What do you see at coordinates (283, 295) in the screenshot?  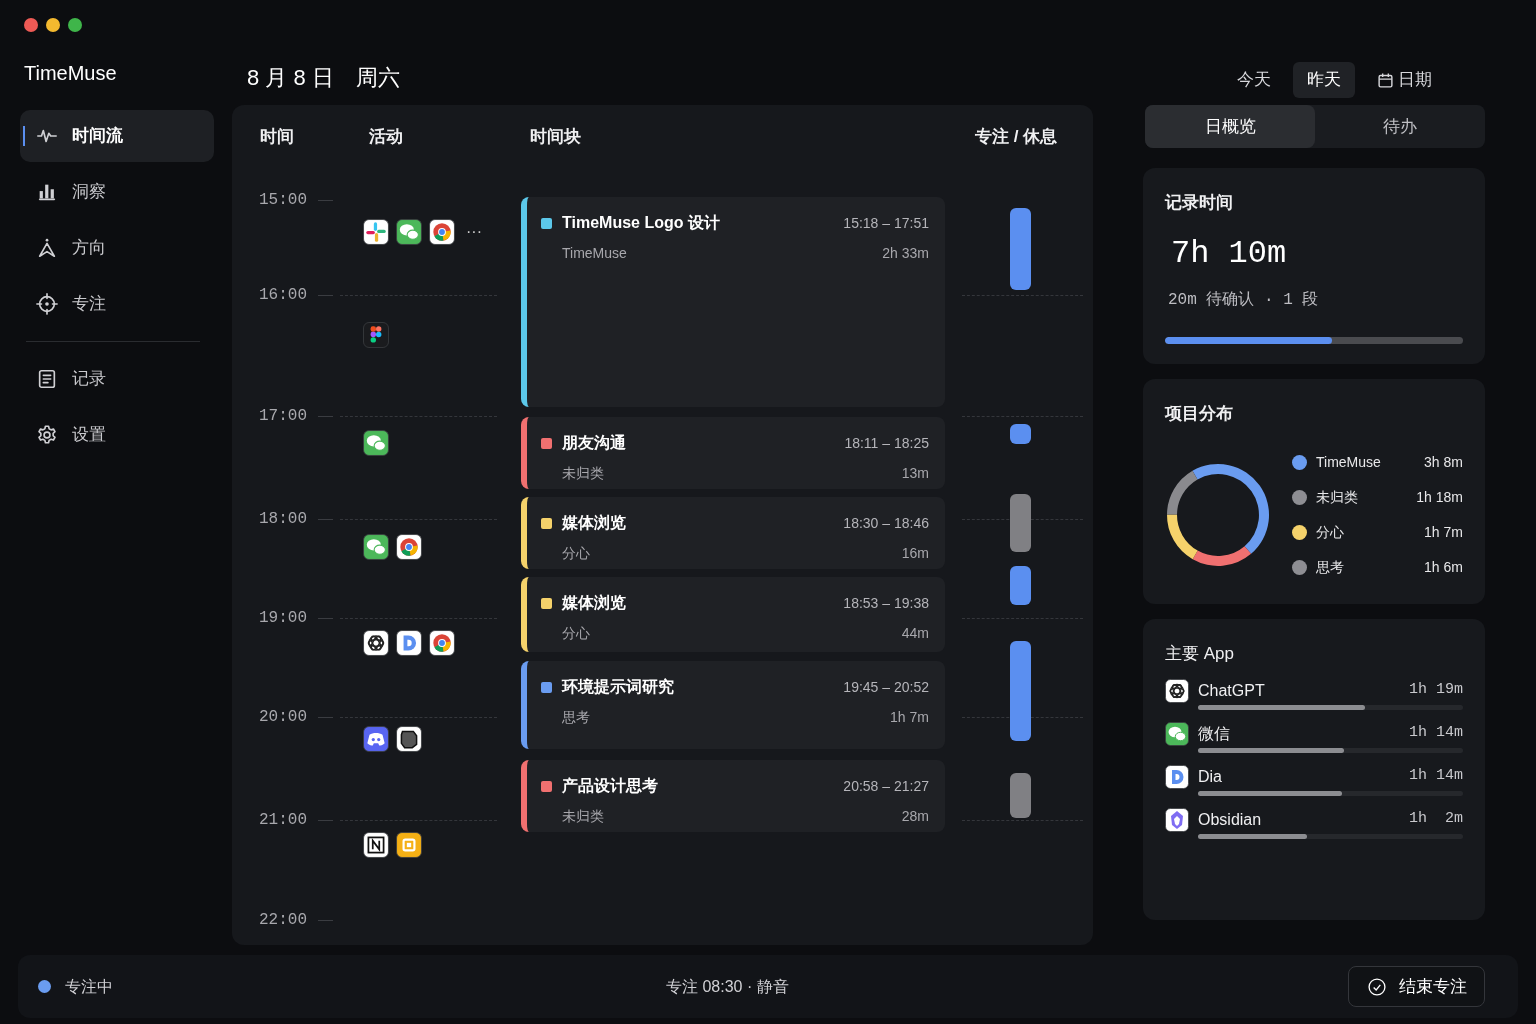 I see `hour-label: 16:00` at bounding box center [283, 295].